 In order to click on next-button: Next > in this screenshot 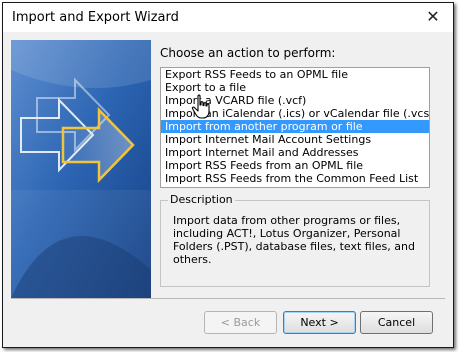, I will do `click(319, 322)`.